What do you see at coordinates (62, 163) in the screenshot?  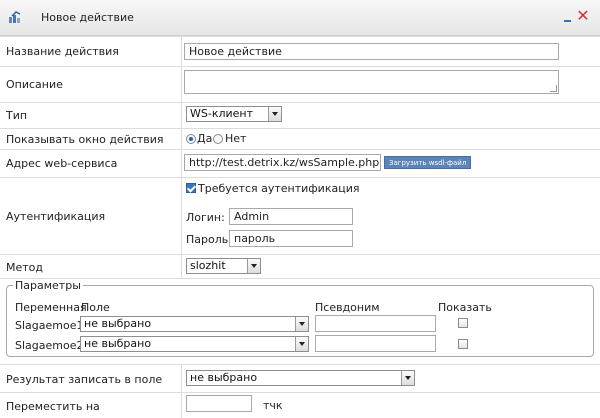 I see `service-url-label: Адрес web-сервиса` at bounding box center [62, 163].